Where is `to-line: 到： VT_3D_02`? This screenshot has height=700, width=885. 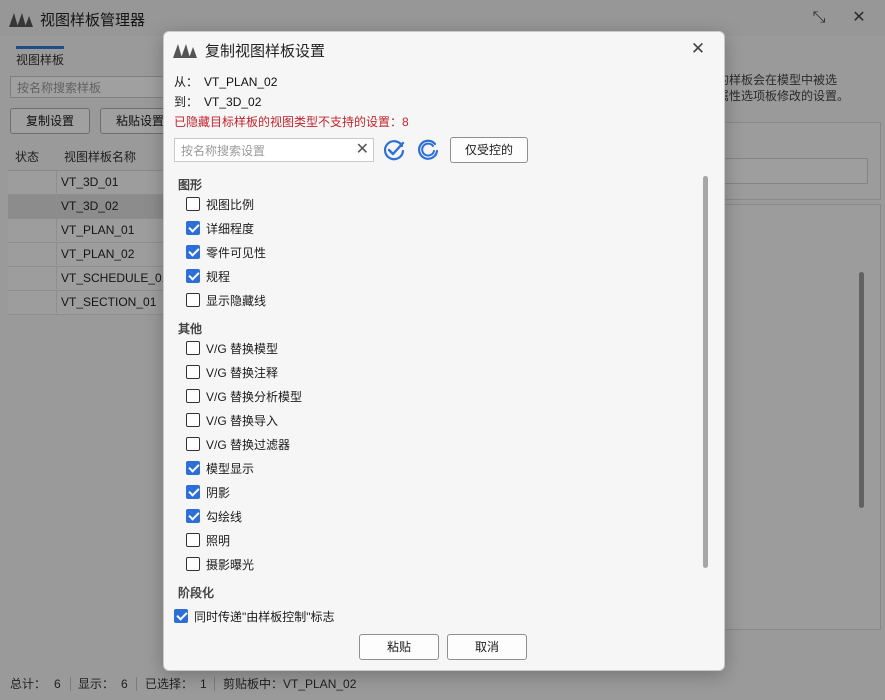
to-line: 到： VT_3D_02 is located at coordinates (218, 102).